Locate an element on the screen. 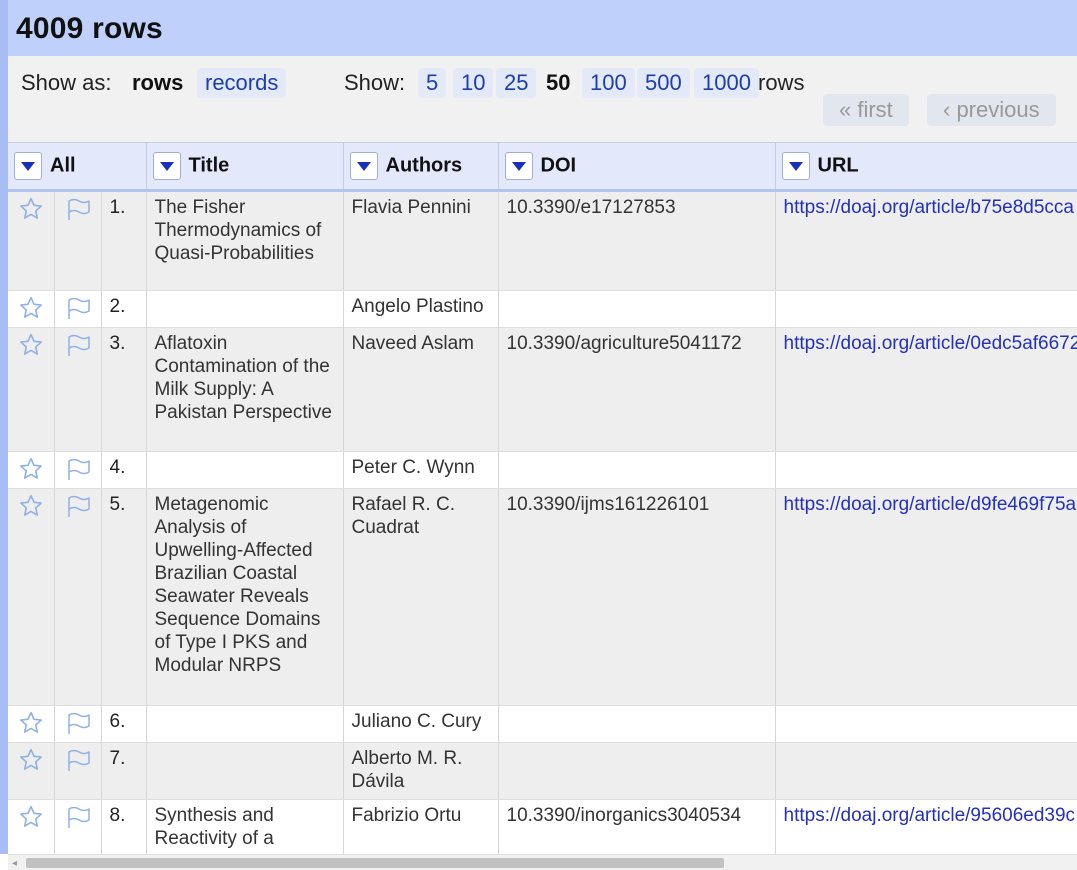 This screenshot has width=1077, height=870. row-index: 6. is located at coordinates (124, 724).